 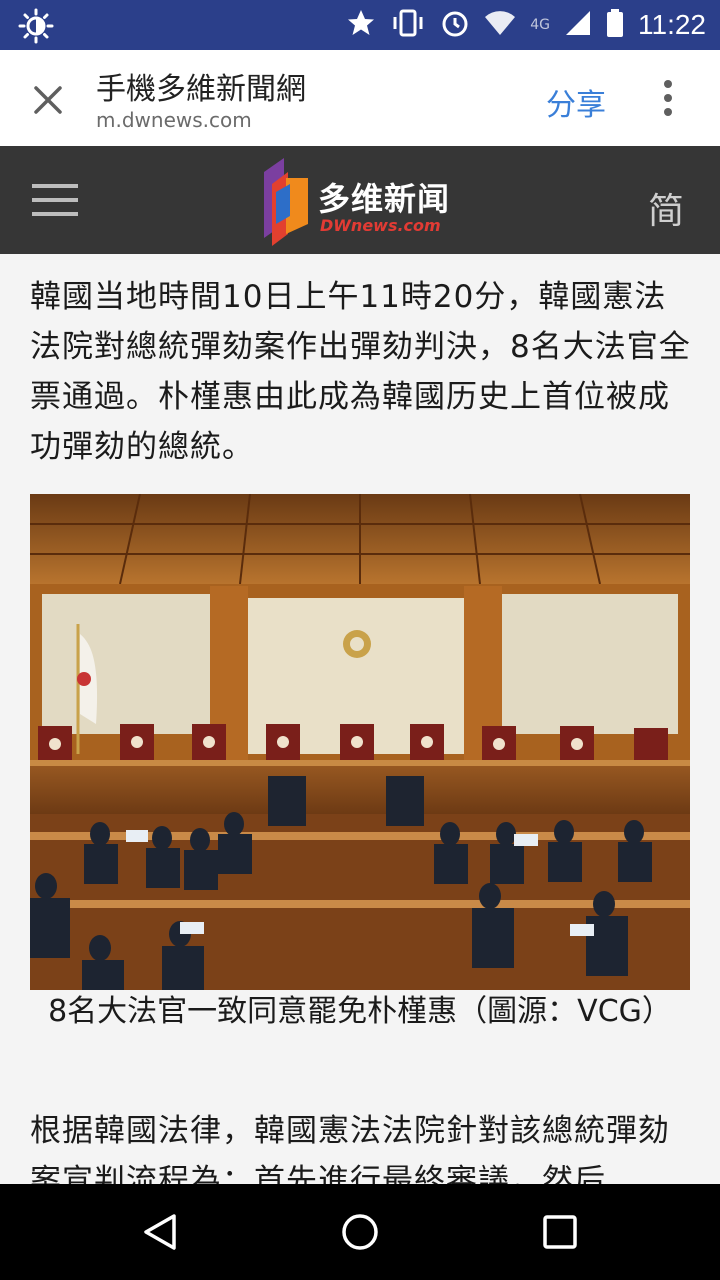 I want to click on wifi-icon, so click(x=500, y=25).